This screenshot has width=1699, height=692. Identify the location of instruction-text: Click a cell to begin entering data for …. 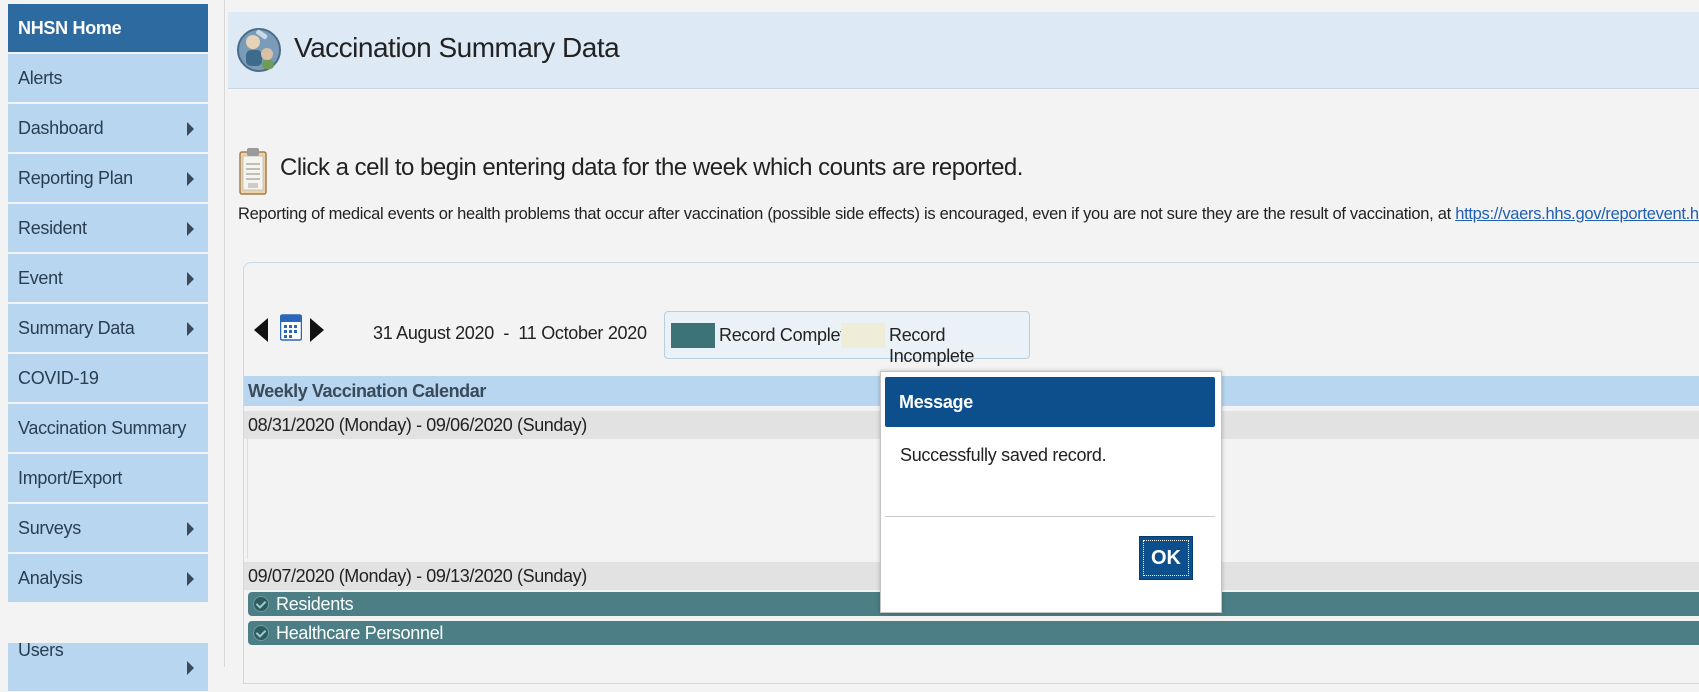
(651, 167).